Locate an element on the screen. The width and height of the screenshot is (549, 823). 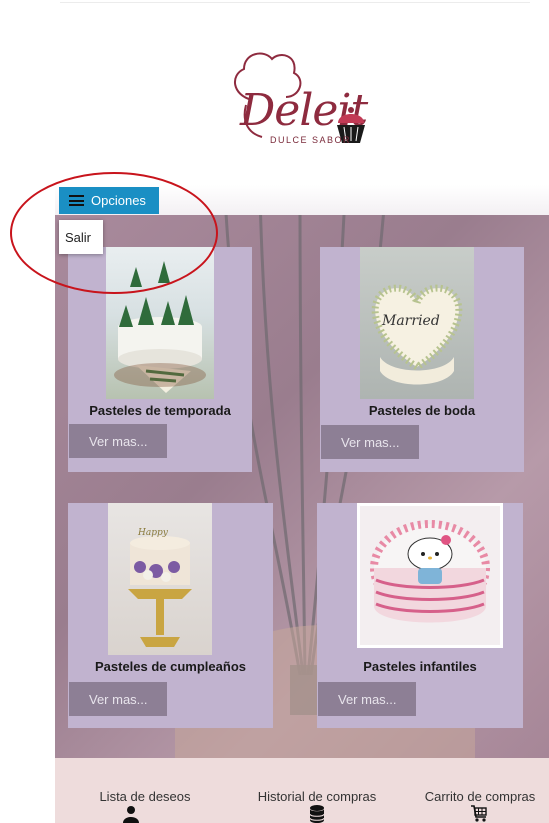
footer-cart-link: Carrito de compras is located at coordinates (480, 796).